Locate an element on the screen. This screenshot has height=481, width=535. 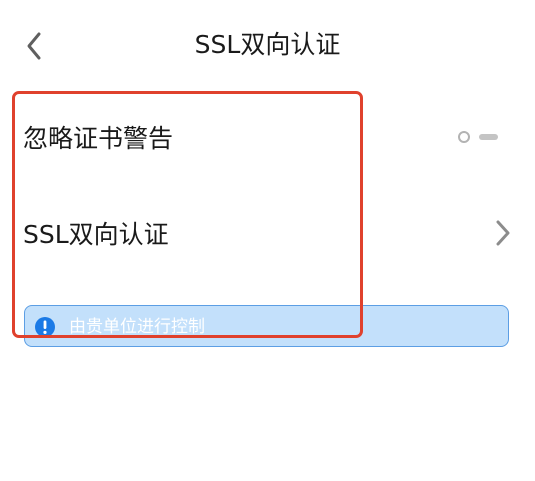
ignore-cert-warning-toggle is located at coordinates (479, 137).